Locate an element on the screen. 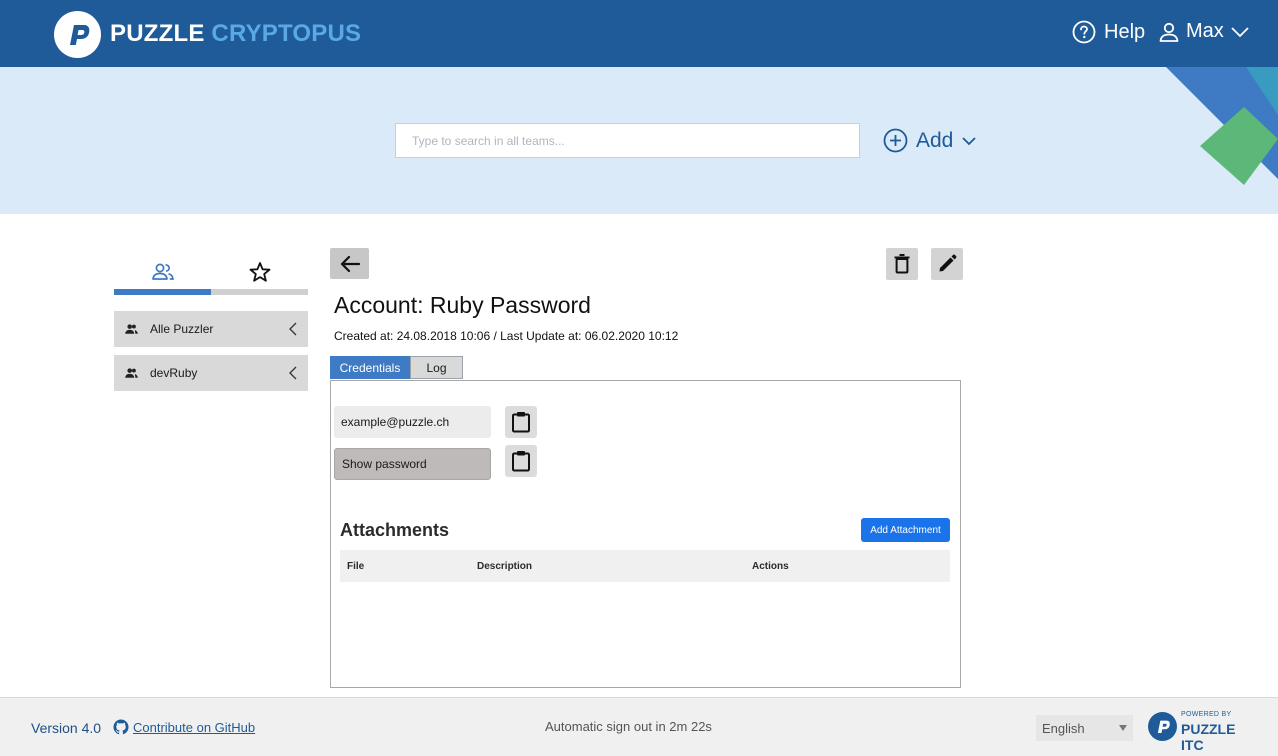 The width and height of the screenshot is (1278, 756). copy-password-button is located at coordinates (521, 461).